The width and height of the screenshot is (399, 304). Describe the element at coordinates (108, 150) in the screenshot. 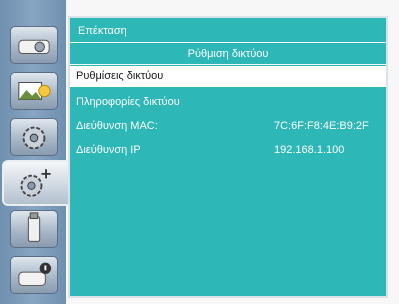

I see `menu-item-label: Διεύθυνση IP` at that location.